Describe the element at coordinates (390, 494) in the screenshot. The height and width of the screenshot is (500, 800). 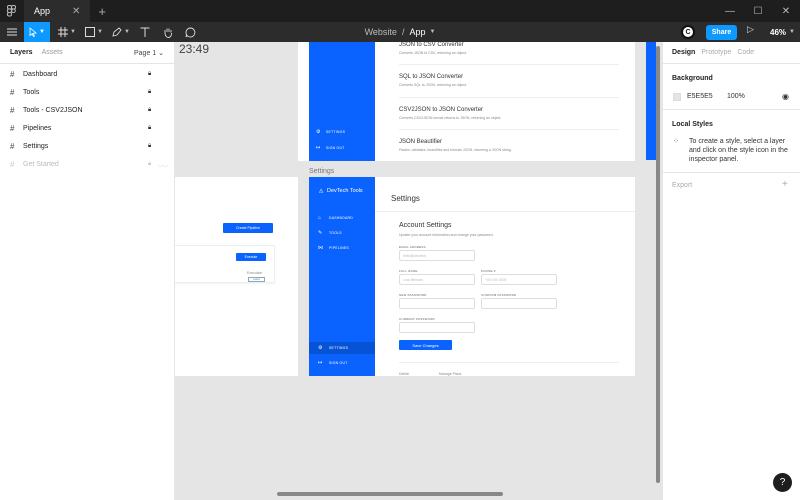
I see `horizontal-scrollbar` at that location.